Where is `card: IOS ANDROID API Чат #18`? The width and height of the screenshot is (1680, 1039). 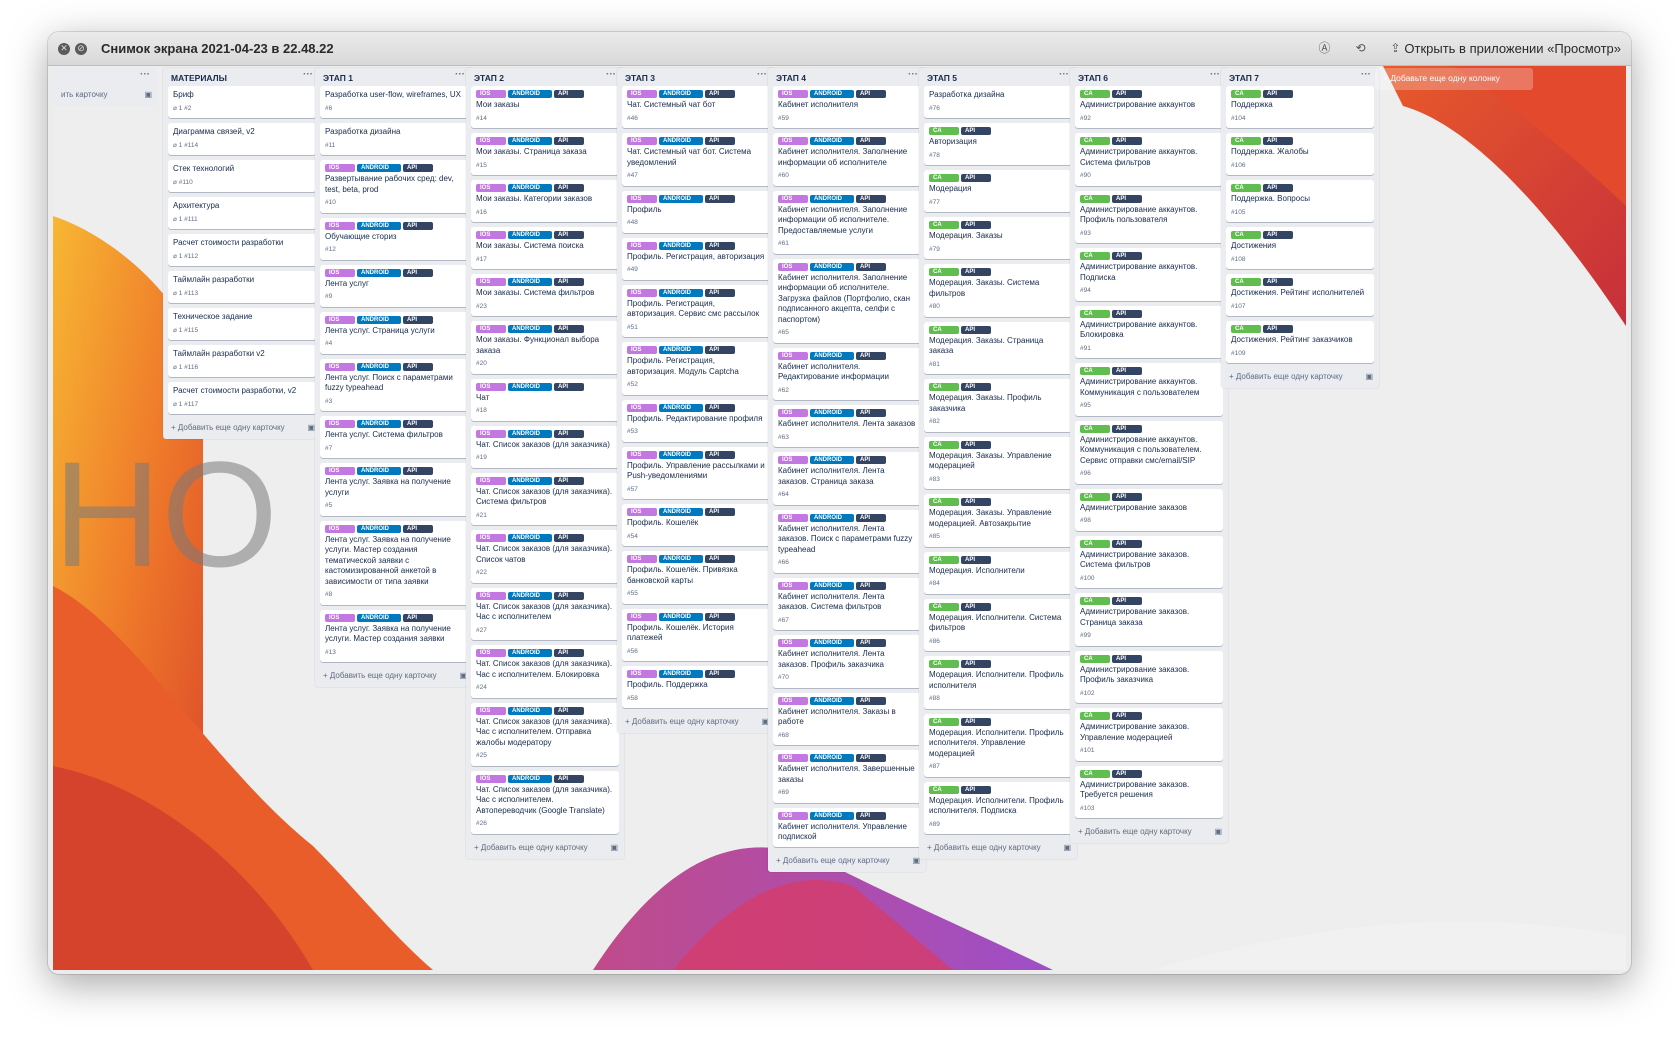 card: IOS ANDROID API Чат #18 is located at coordinates (545, 399).